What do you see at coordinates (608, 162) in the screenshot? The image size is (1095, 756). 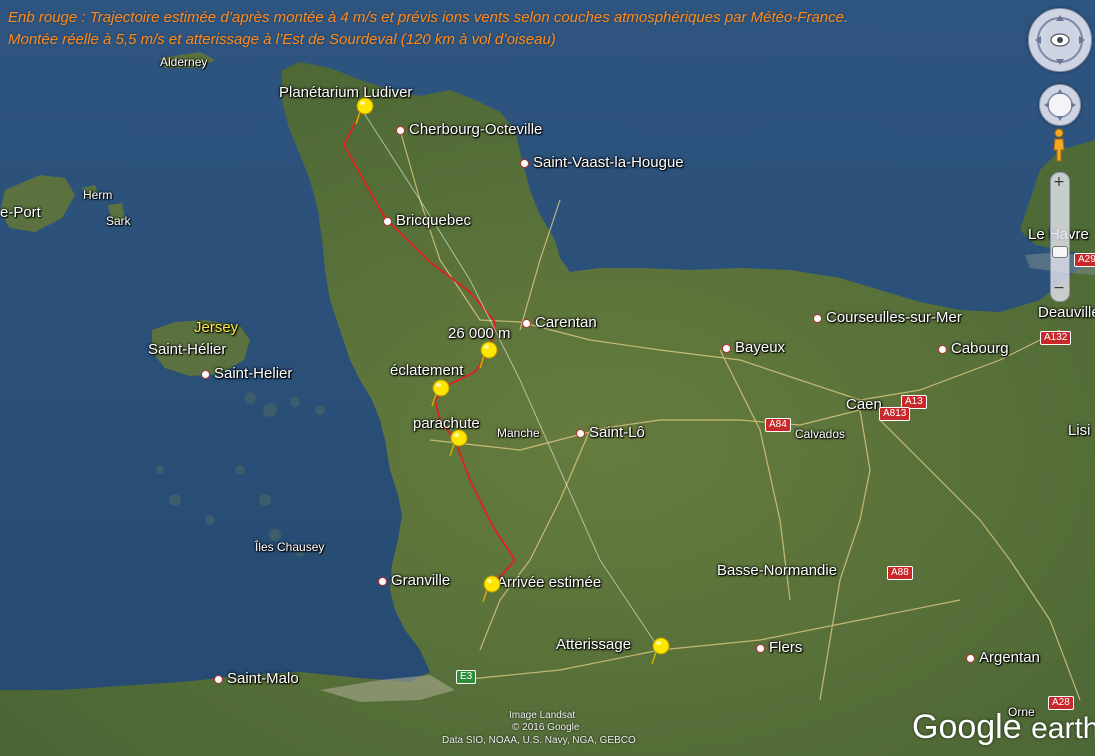 I see `place-label: Saint-Vaast-la-Hougue` at bounding box center [608, 162].